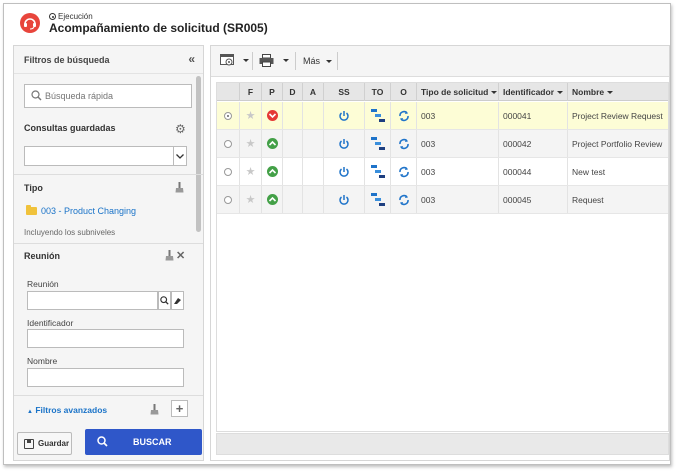  What do you see at coordinates (442, 172) in the screenshot?
I see `table-row: ★ 003 000044 New test` at bounding box center [442, 172].